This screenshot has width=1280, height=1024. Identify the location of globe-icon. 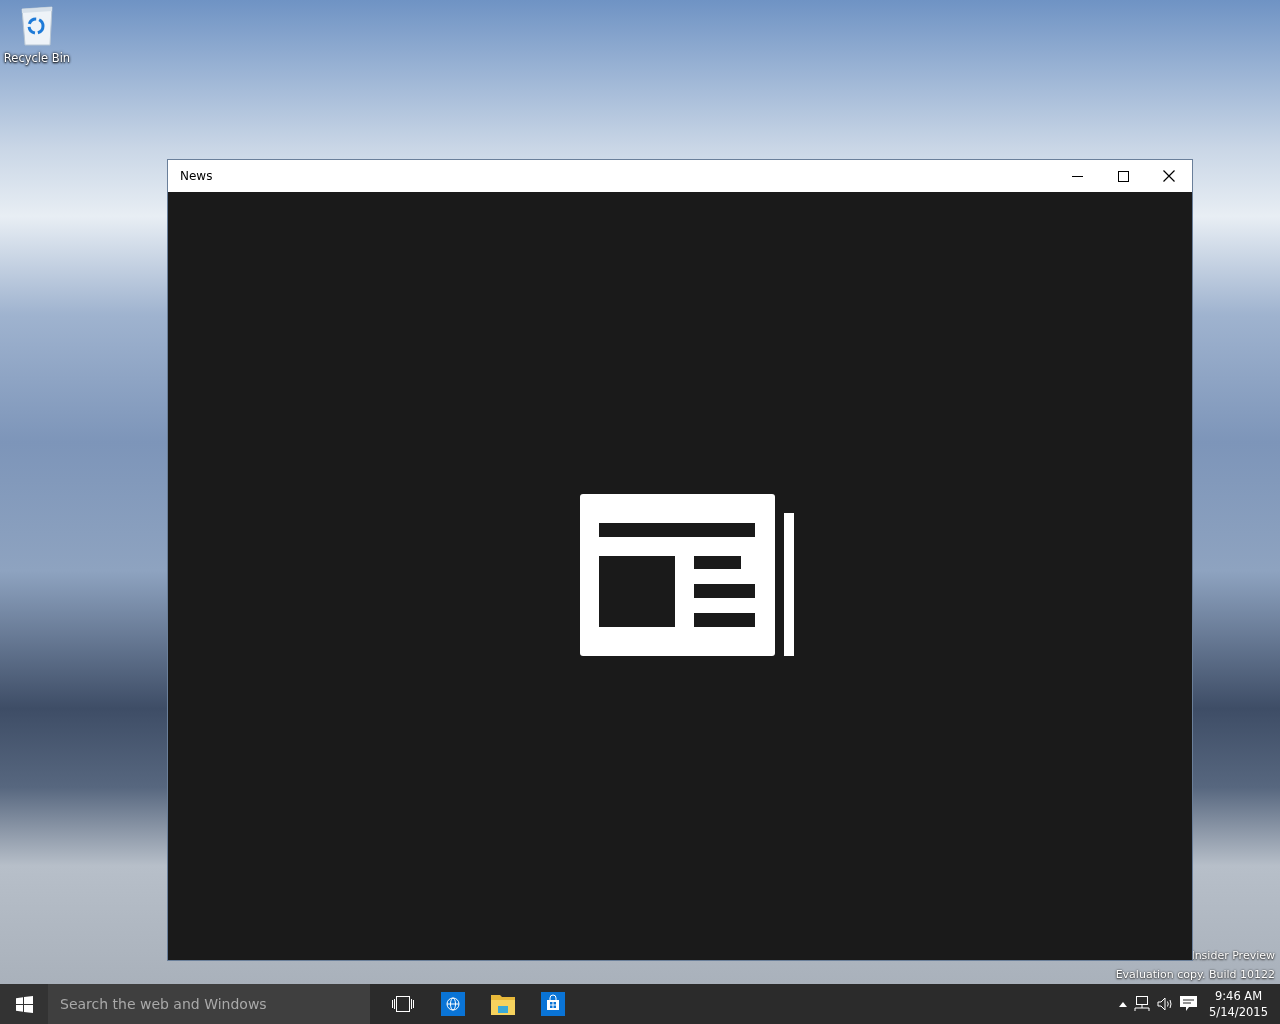
(453, 1004).